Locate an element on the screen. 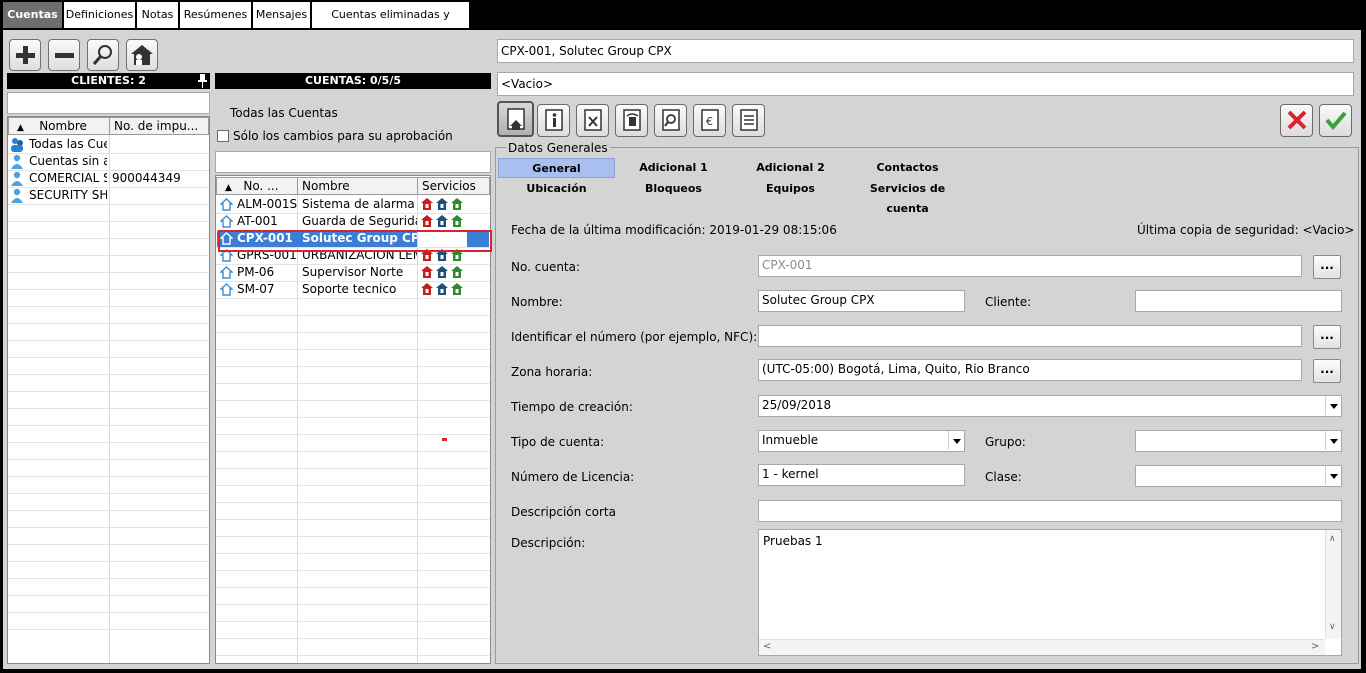 This screenshot has width=1366, height=673. cancel-button is located at coordinates (1296, 120).